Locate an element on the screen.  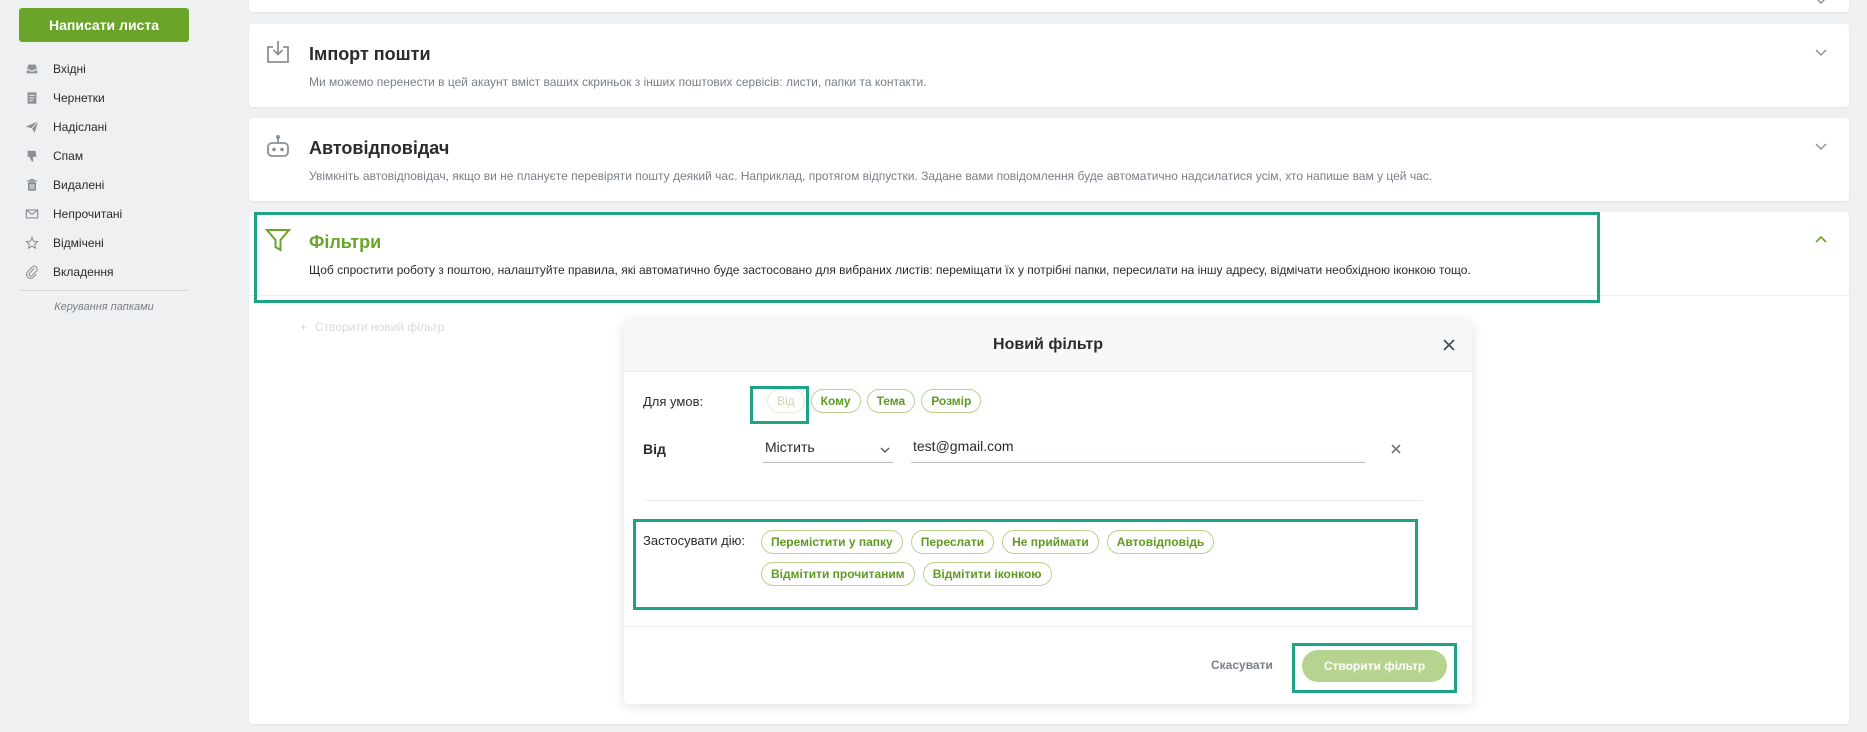
sidebar-item-sent: Надіслані is located at coordinates (105, 126).